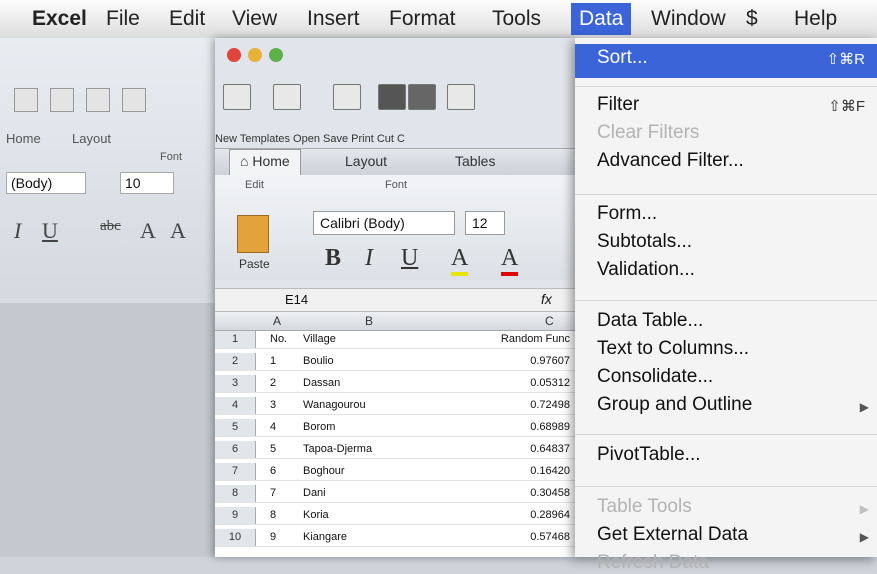 The height and width of the screenshot is (574, 877). What do you see at coordinates (550, 449) in the screenshot?
I see `cell-random: 0.64837` at bounding box center [550, 449].